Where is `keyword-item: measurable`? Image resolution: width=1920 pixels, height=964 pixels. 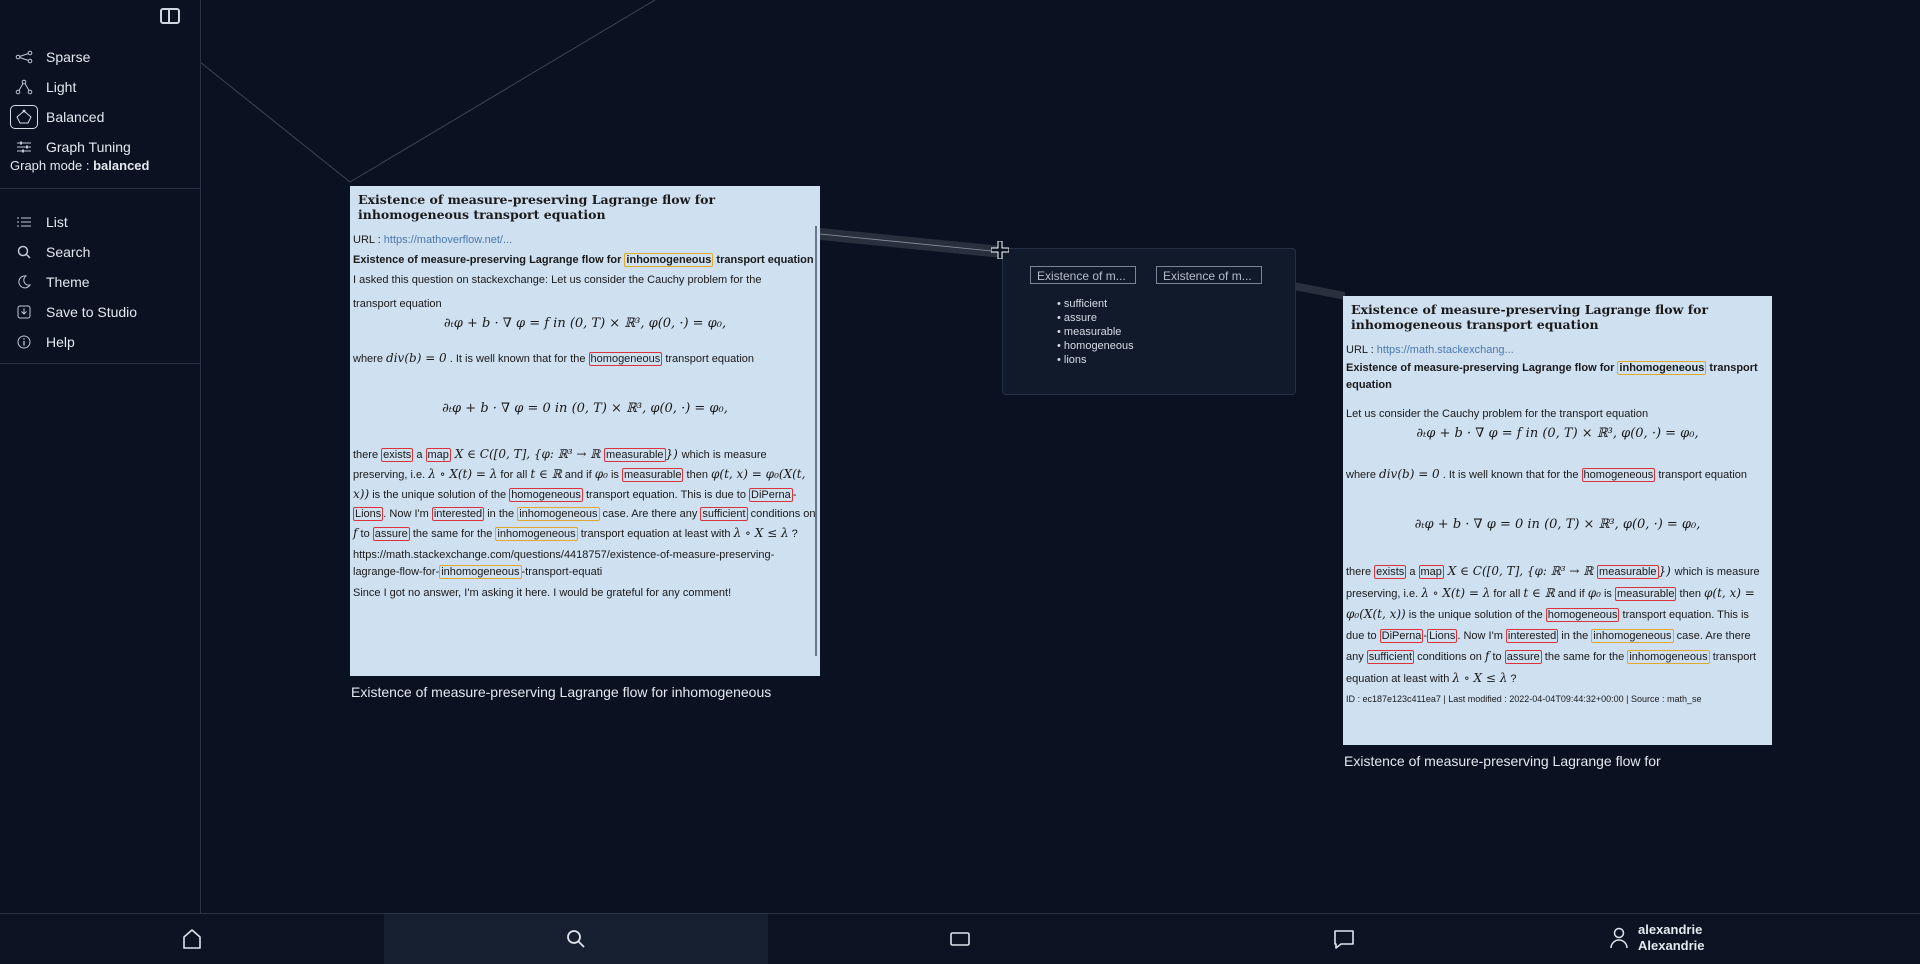
keyword-item: measurable is located at coordinates (1095, 332).